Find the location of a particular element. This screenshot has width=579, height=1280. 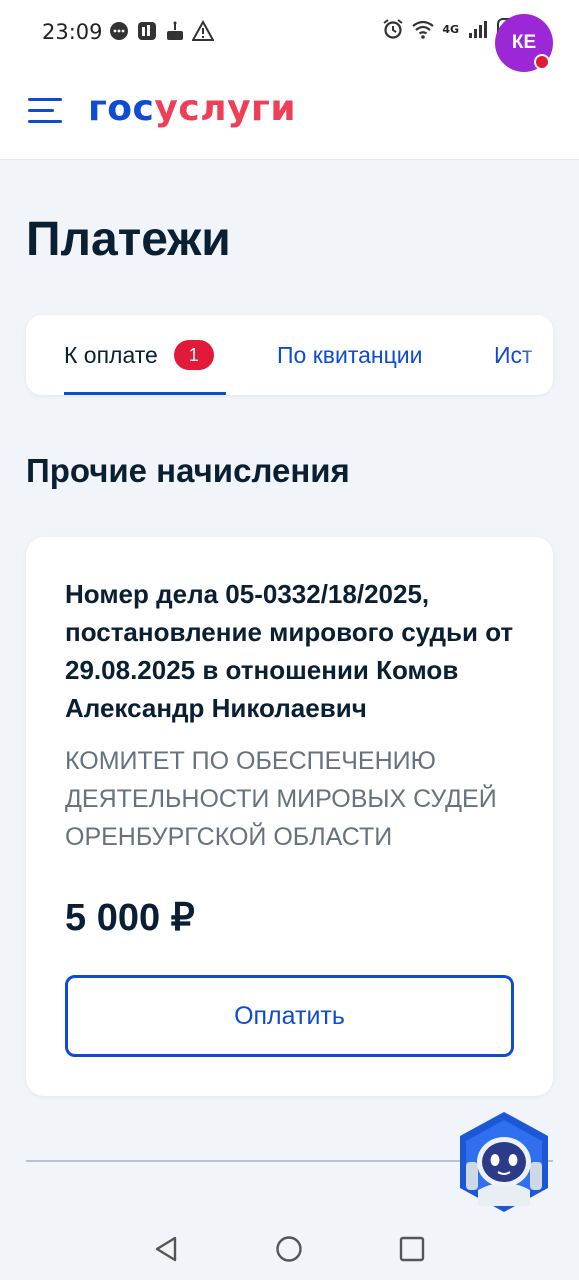

home-icon is located at coordinates (289, 1249).